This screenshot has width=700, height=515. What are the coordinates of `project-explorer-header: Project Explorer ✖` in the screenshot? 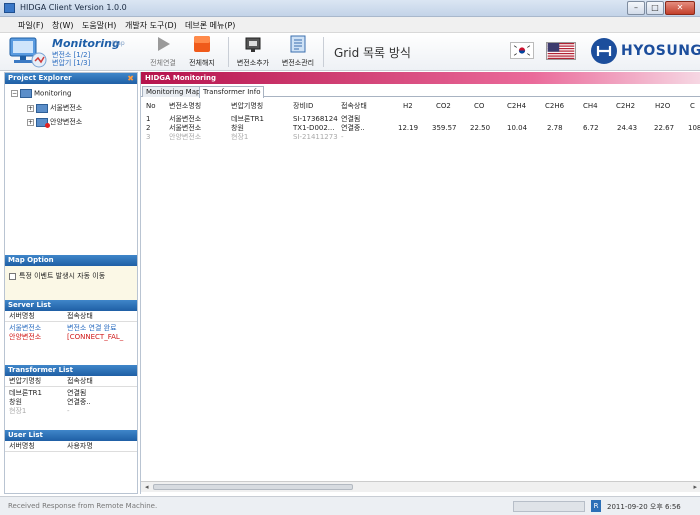 It's located at (71, 78).